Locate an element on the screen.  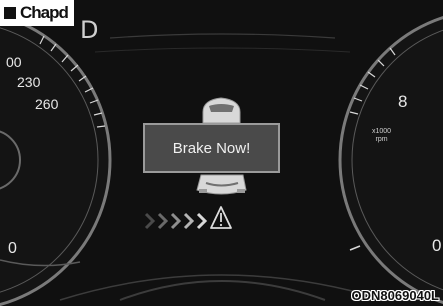
rpm-bottom-mark: 0 is located at coordinates (437, 245).